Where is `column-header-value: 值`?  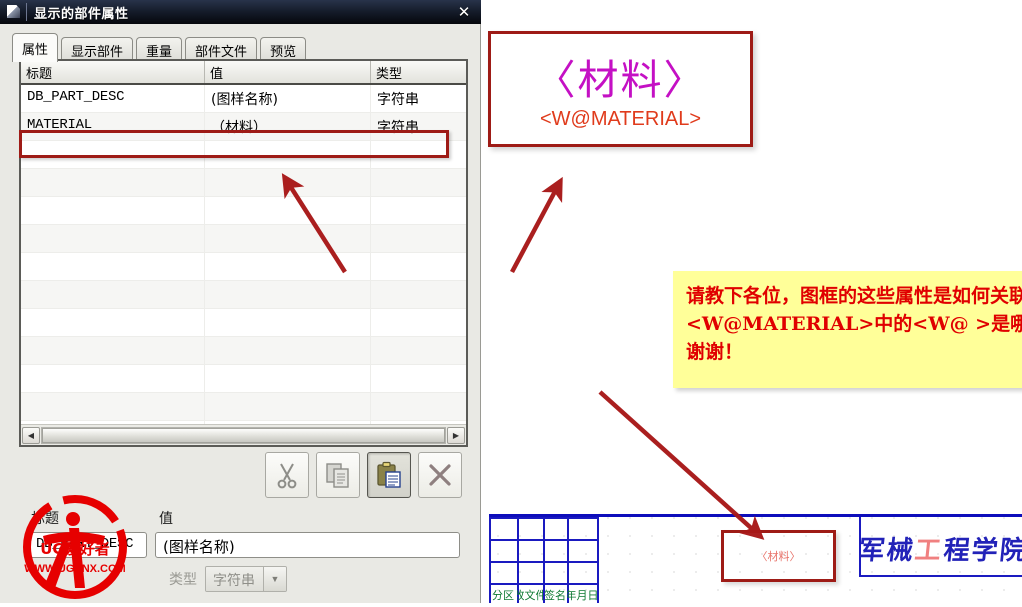
column-header-value: 值 is located at coordinates (288, 72).